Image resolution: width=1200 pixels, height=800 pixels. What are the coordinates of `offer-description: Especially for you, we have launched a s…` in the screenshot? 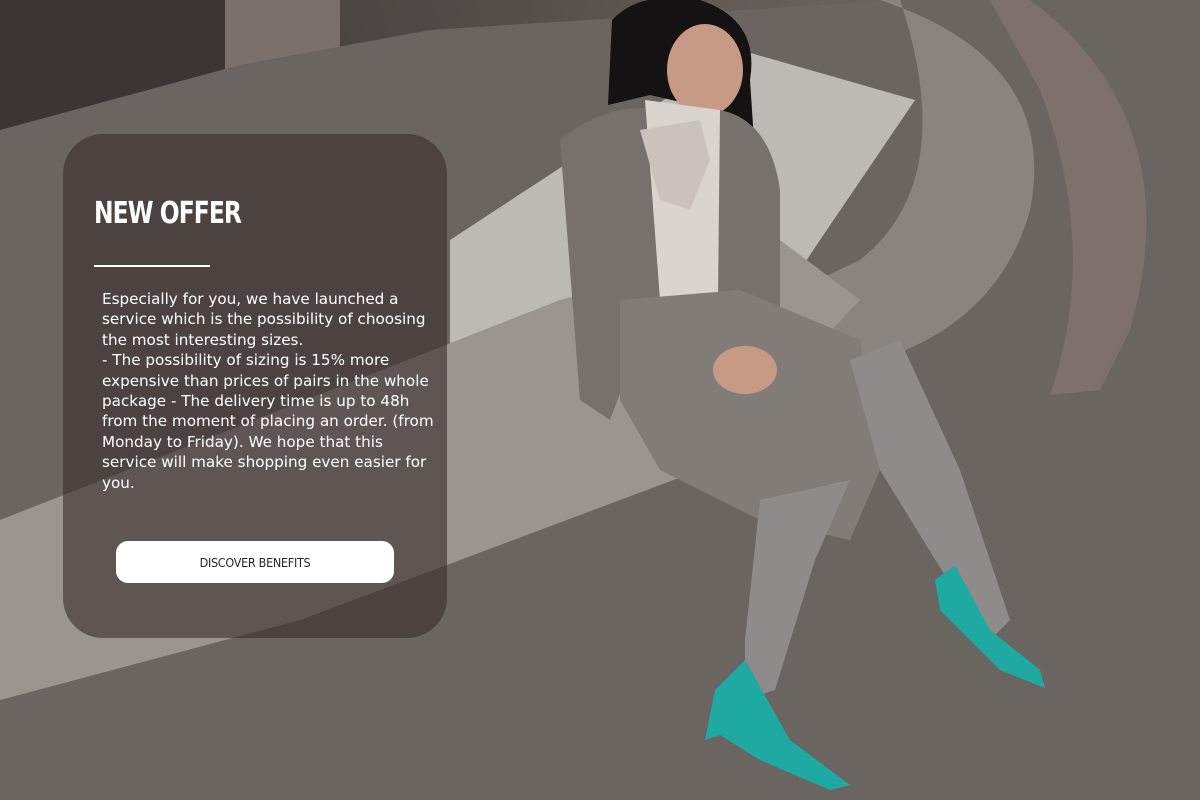 It's located at (268, 391).